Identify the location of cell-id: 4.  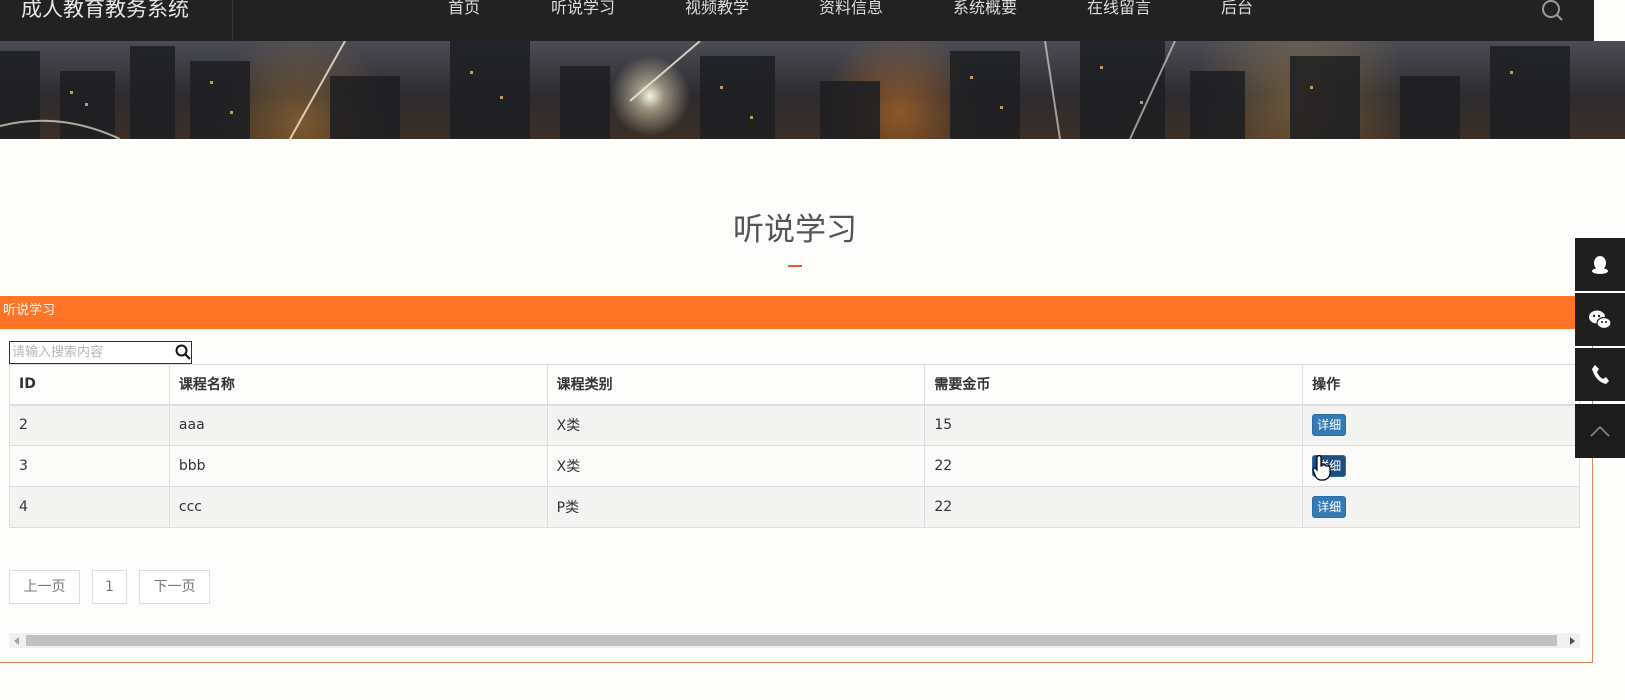
(89, 507).